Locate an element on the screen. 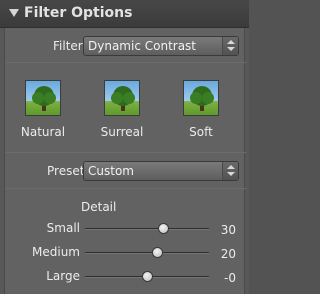 This screenshot has height=294, width=320. slider-value-small: 30 is located at coordinates (228, 230).